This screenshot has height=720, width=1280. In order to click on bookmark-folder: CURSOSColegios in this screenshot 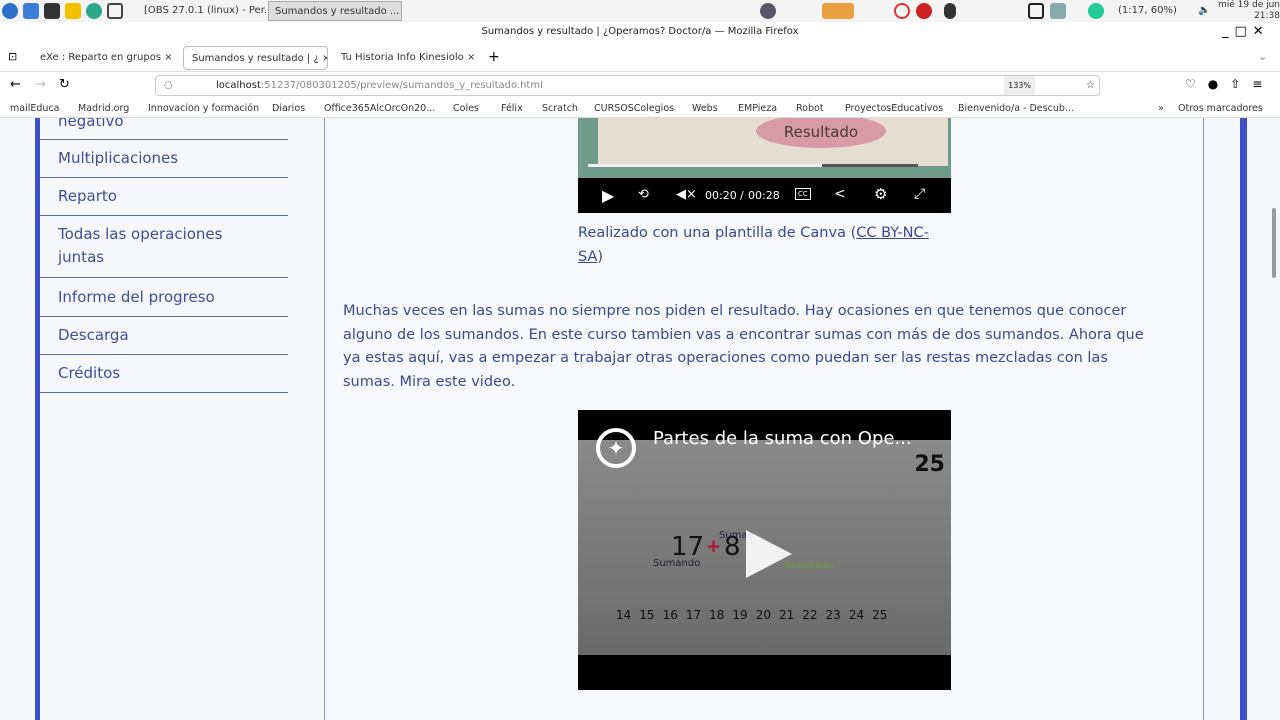, I will do `click(634, 108)`.